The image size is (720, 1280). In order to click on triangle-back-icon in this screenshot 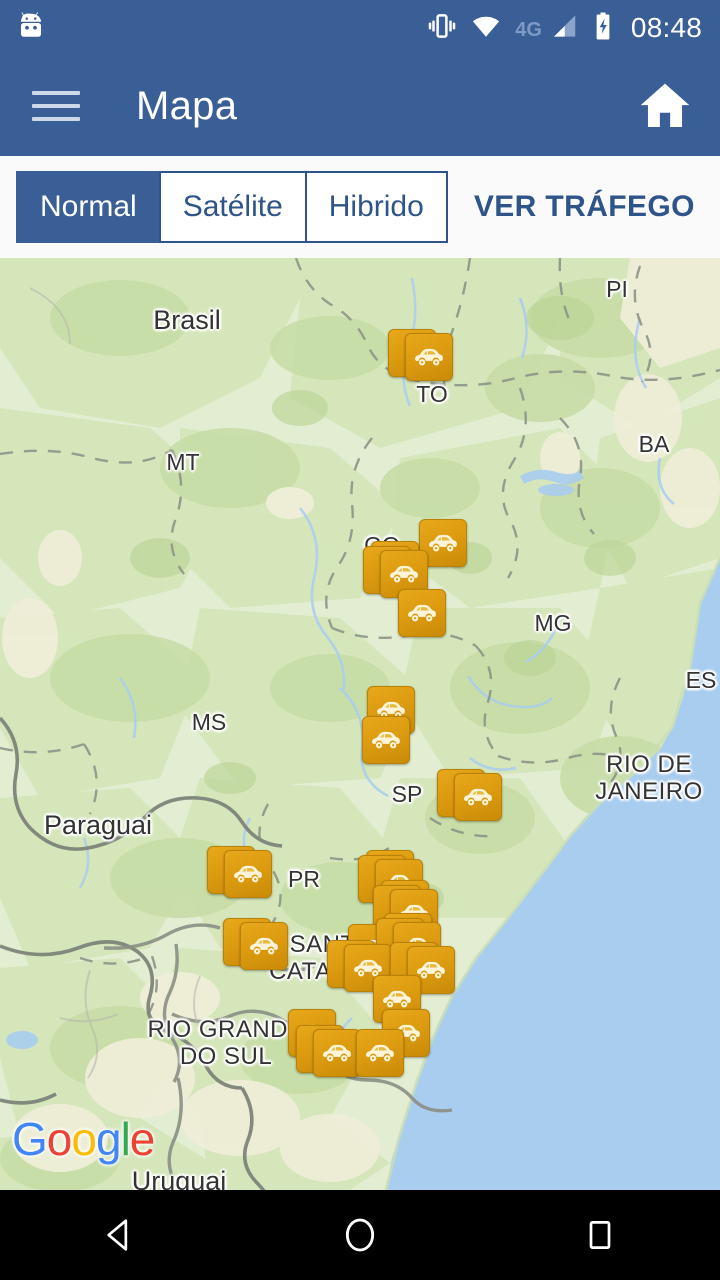, I will do `click(117, 1235)`.